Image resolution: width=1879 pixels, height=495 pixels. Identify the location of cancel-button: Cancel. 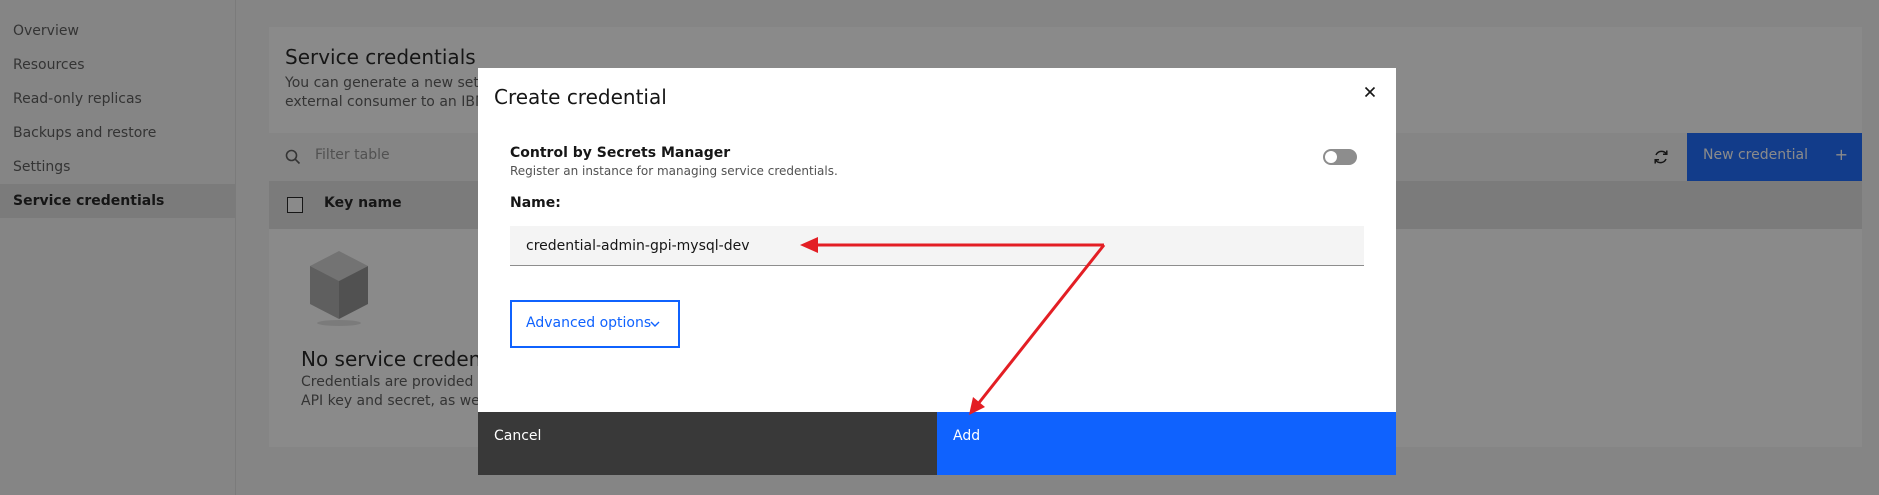
(707, 443).